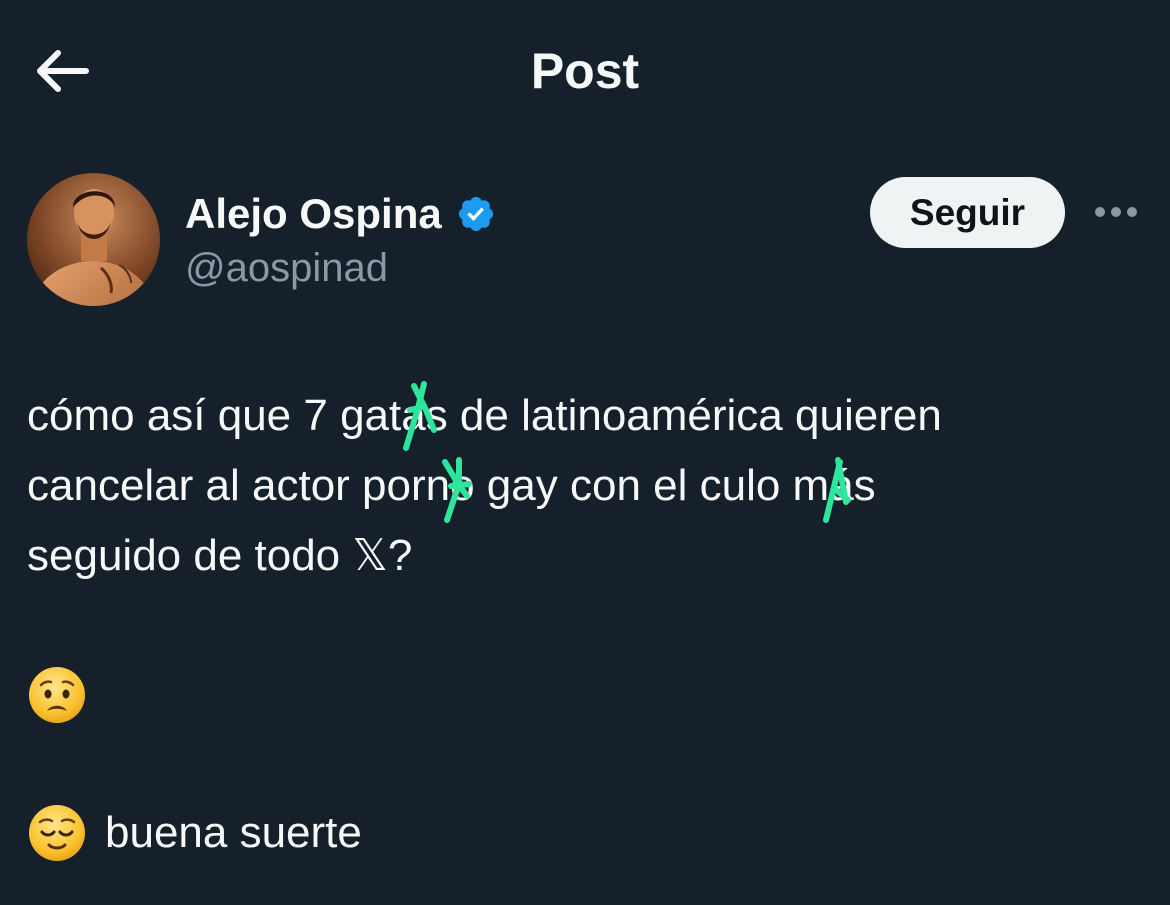 This screenshot has height=905, width=1170. I want to click on emoji-line-2: buena suerte, so click(194, 833).